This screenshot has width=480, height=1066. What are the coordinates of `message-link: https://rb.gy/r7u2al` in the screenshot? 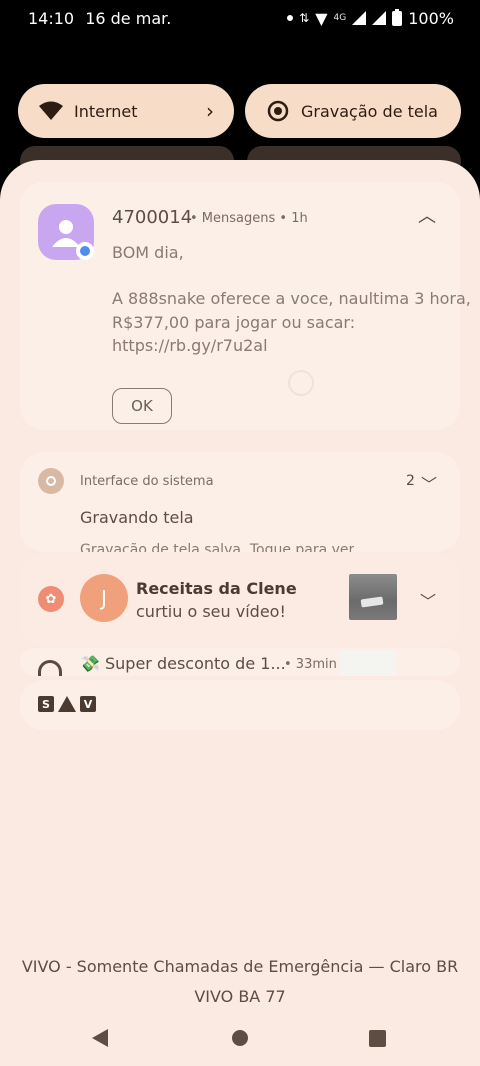 It's located at (190, 345).